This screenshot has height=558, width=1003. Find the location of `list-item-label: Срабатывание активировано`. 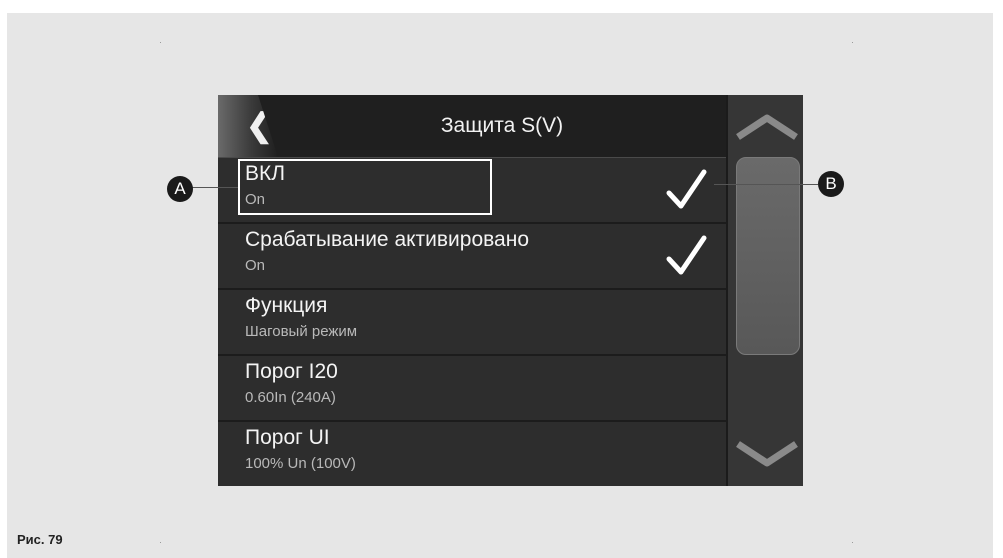

list-item-label: Срабатывание активировано is located at coordinates (387, 239).